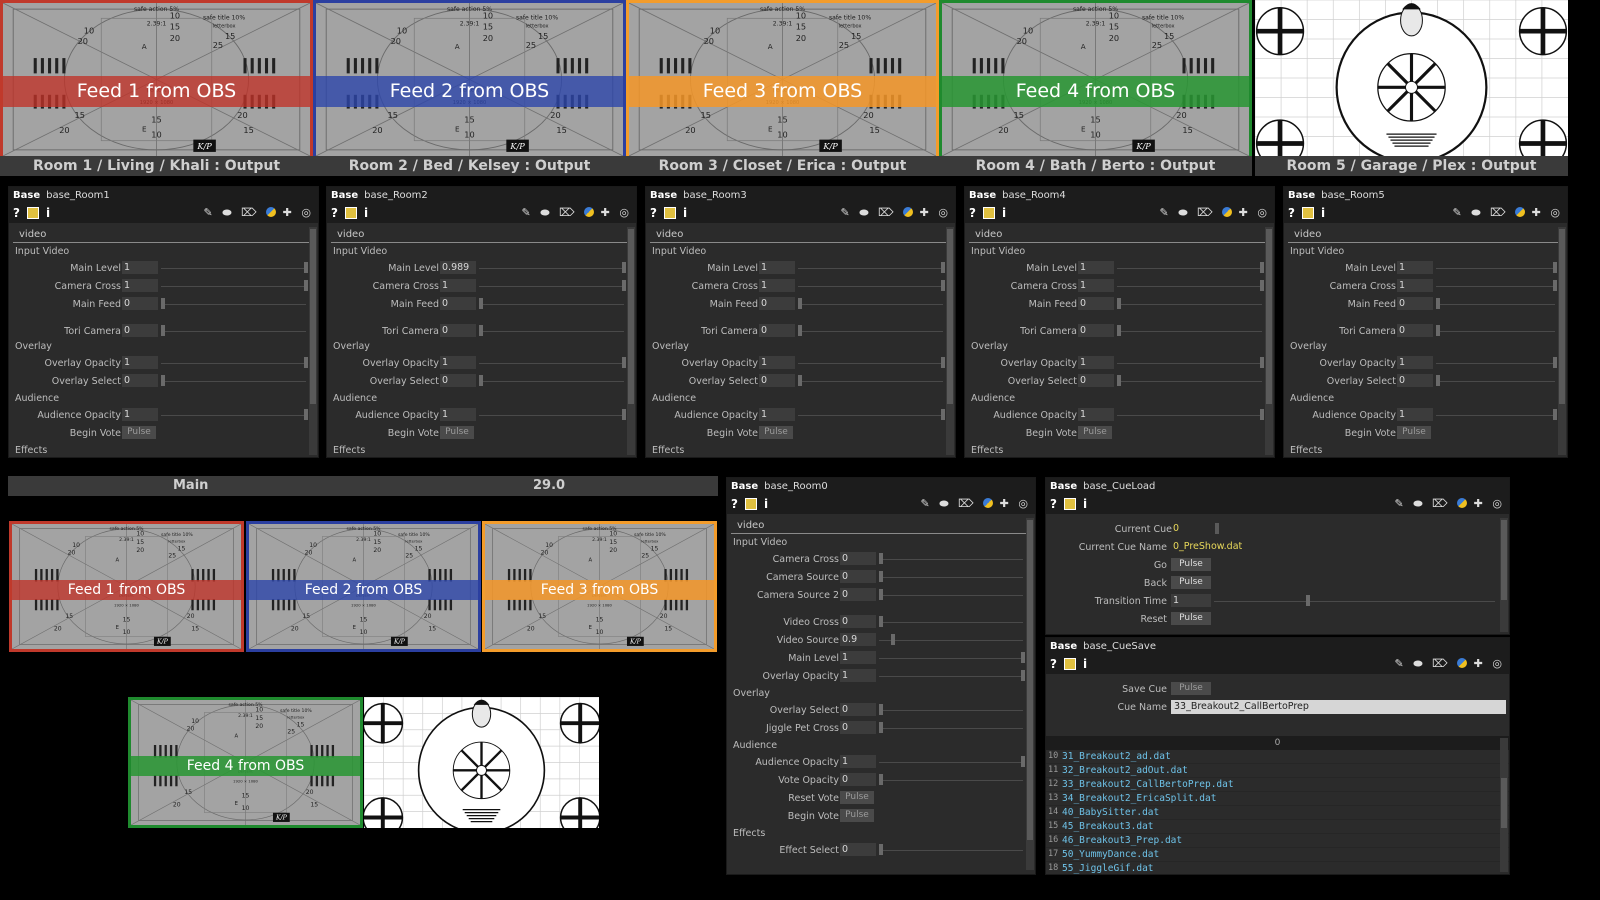 The image size is (1600, 900). Describe the element at coordinates (1125, 770) in the screenshot. I see `cue-file-name: 32_Breakout2_adOut.dat` at that location.